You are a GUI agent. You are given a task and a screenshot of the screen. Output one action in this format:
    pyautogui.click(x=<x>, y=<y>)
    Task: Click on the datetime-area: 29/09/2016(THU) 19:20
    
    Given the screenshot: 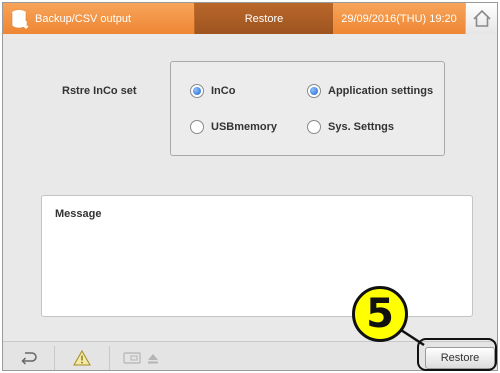 What is the action you would take?
    pyautogui.click(x=399, y=18)
    